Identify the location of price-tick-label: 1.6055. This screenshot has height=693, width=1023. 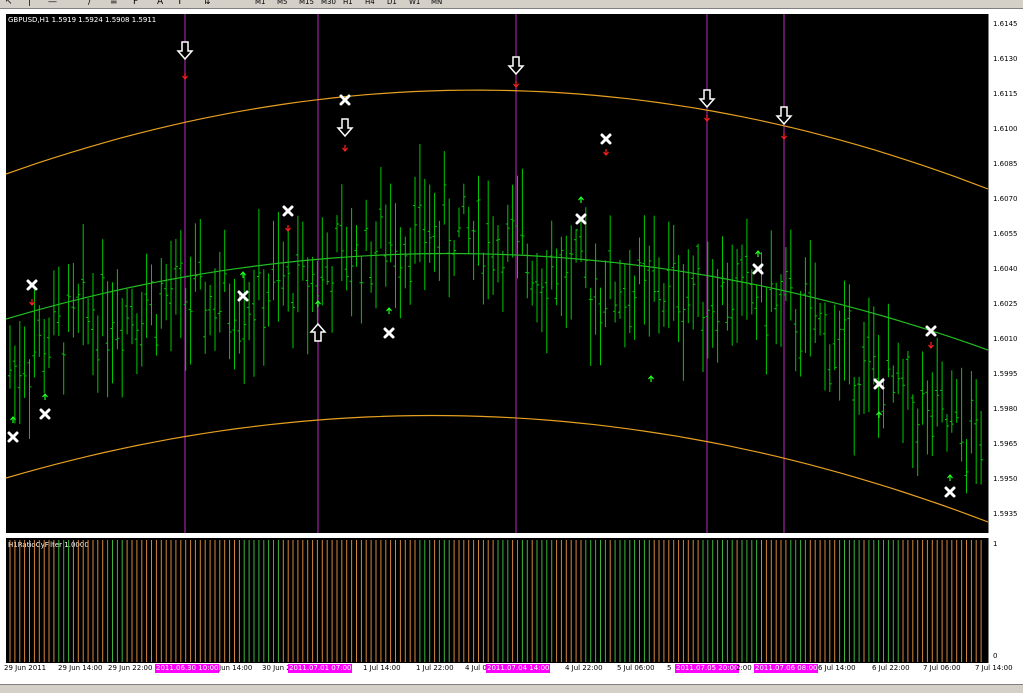
(1005, 234).